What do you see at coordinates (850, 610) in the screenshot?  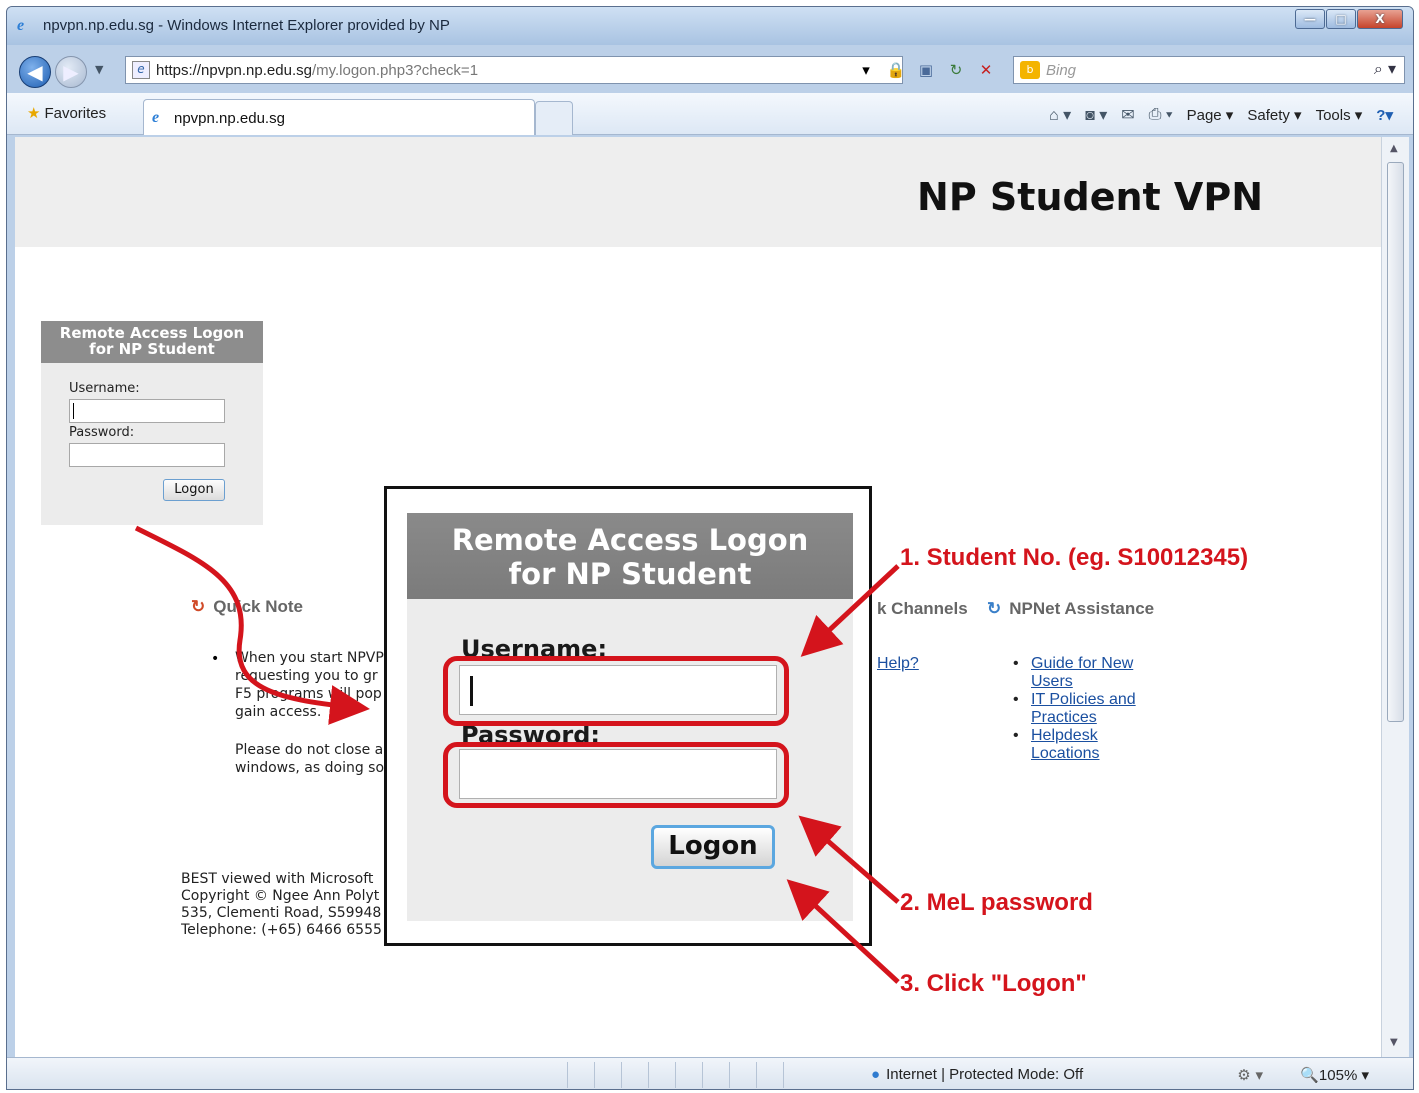 I see `arrow-step1` at bounding box center [850, 610].